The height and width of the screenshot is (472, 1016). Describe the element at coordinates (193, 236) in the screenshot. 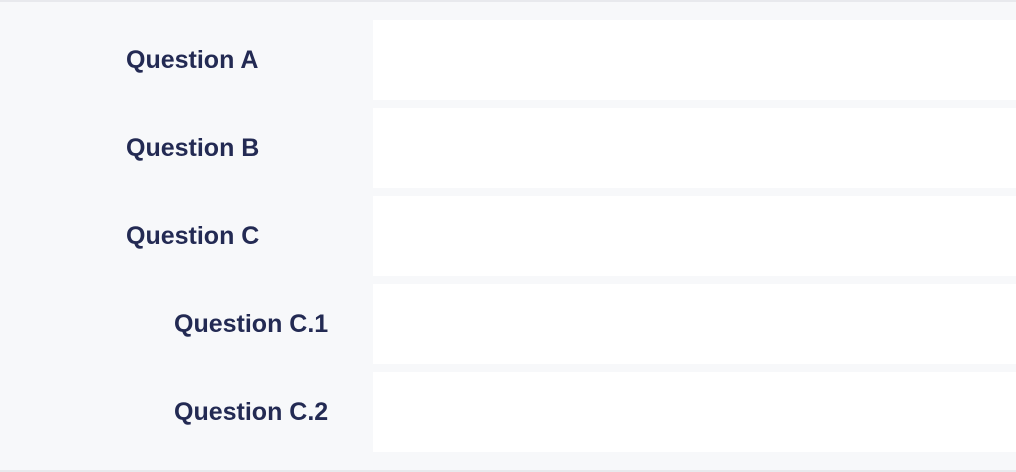

I see `question-label: Question C` at that location.